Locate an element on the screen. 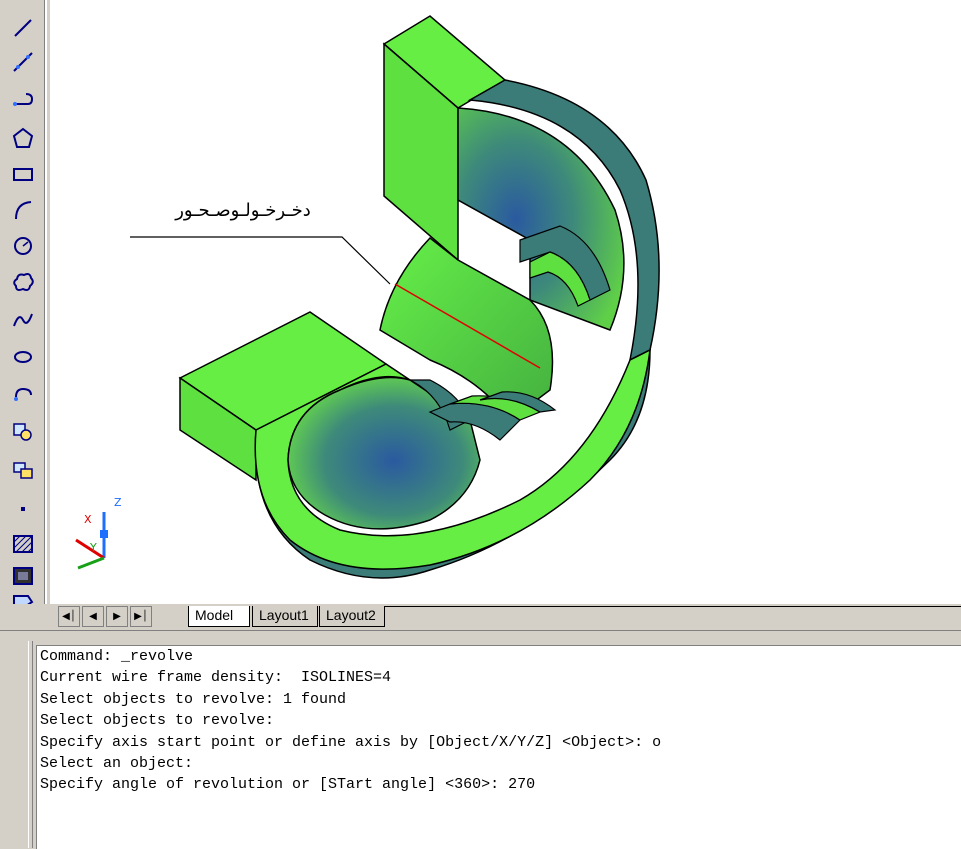 This screenshot has width=961, height=849. point-icon is located at coordinates (23, 508).